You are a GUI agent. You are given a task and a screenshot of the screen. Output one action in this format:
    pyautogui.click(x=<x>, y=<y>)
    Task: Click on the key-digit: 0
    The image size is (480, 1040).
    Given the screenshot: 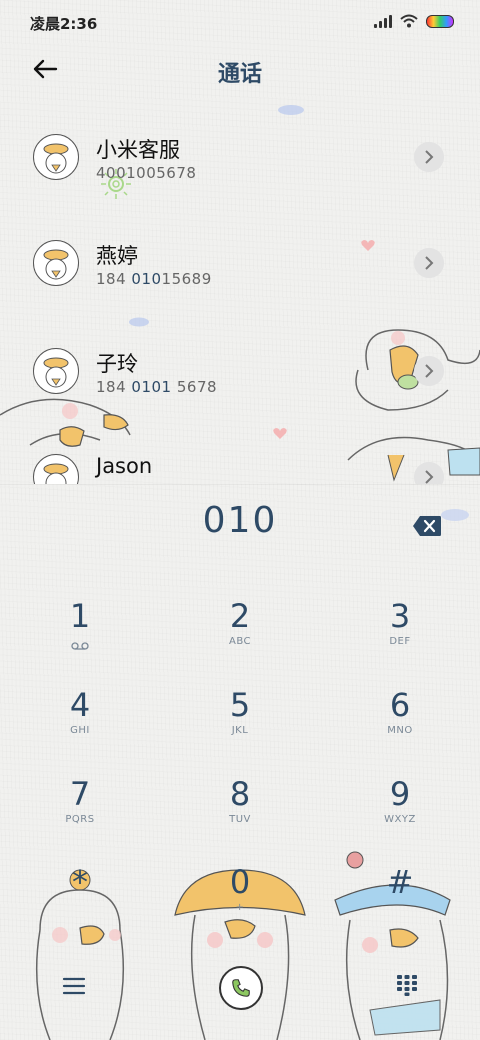 What is the action you would take?
    pyautogui.click(x=240, y=882)
    